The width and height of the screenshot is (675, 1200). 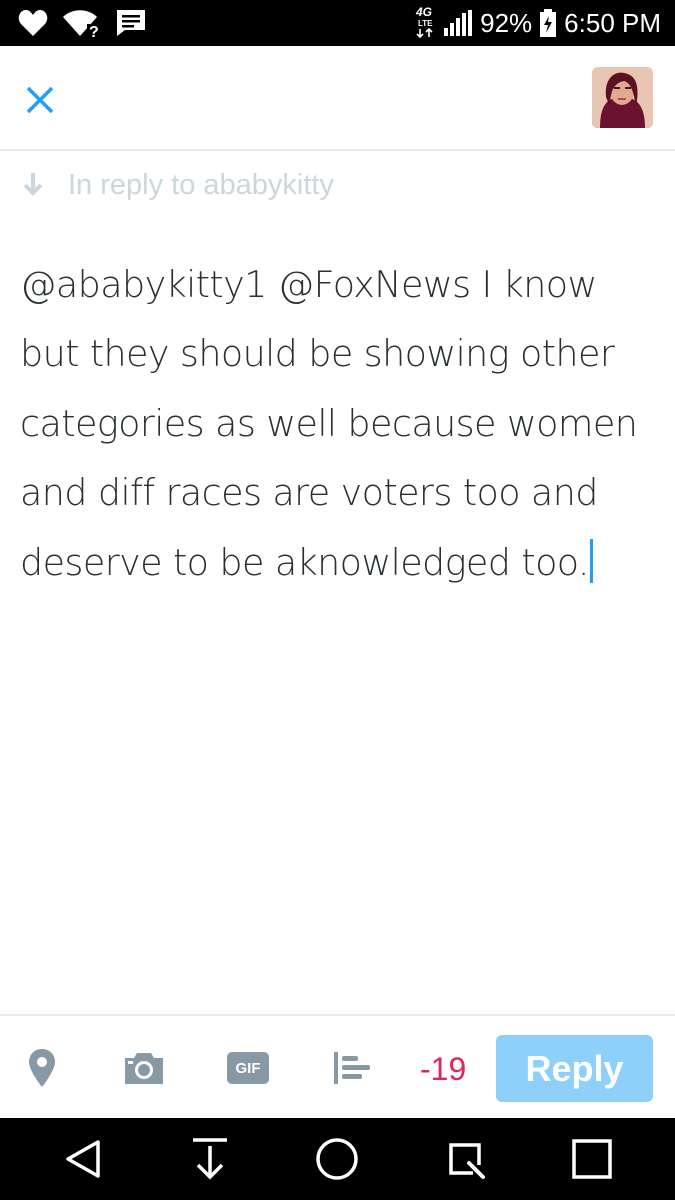 I want to click on compose-header, so click(x=337, y=98).